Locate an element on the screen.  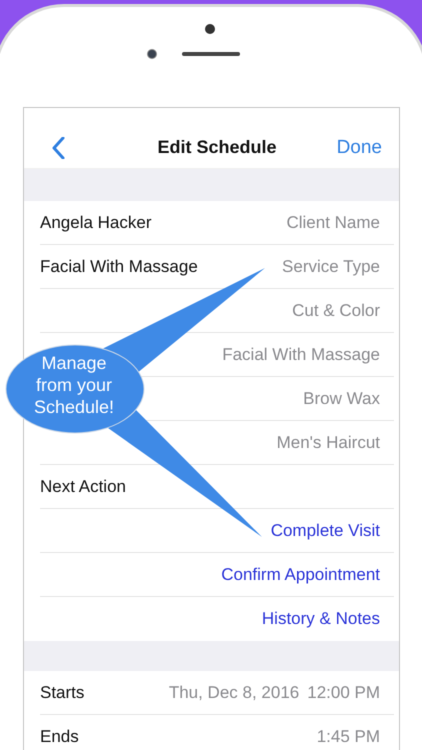
camera-icon is located at coordinates (152, 54).